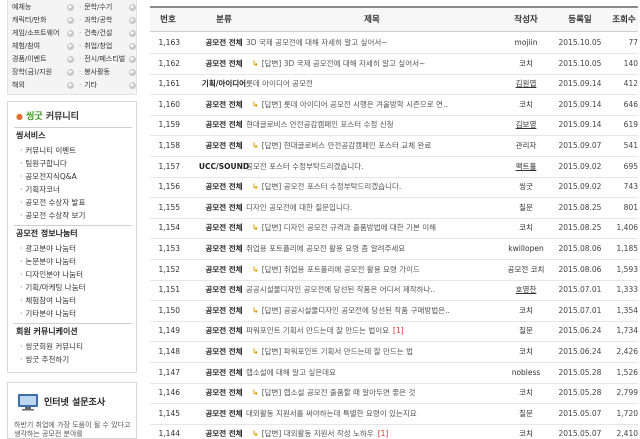 The width and height of the screenshot is (640, 439). What do you see at coordinates (48, 301) in the screenshot?
I see `community-menu-item: · 체험참여 나눔터` at bounding box center [48, 301].